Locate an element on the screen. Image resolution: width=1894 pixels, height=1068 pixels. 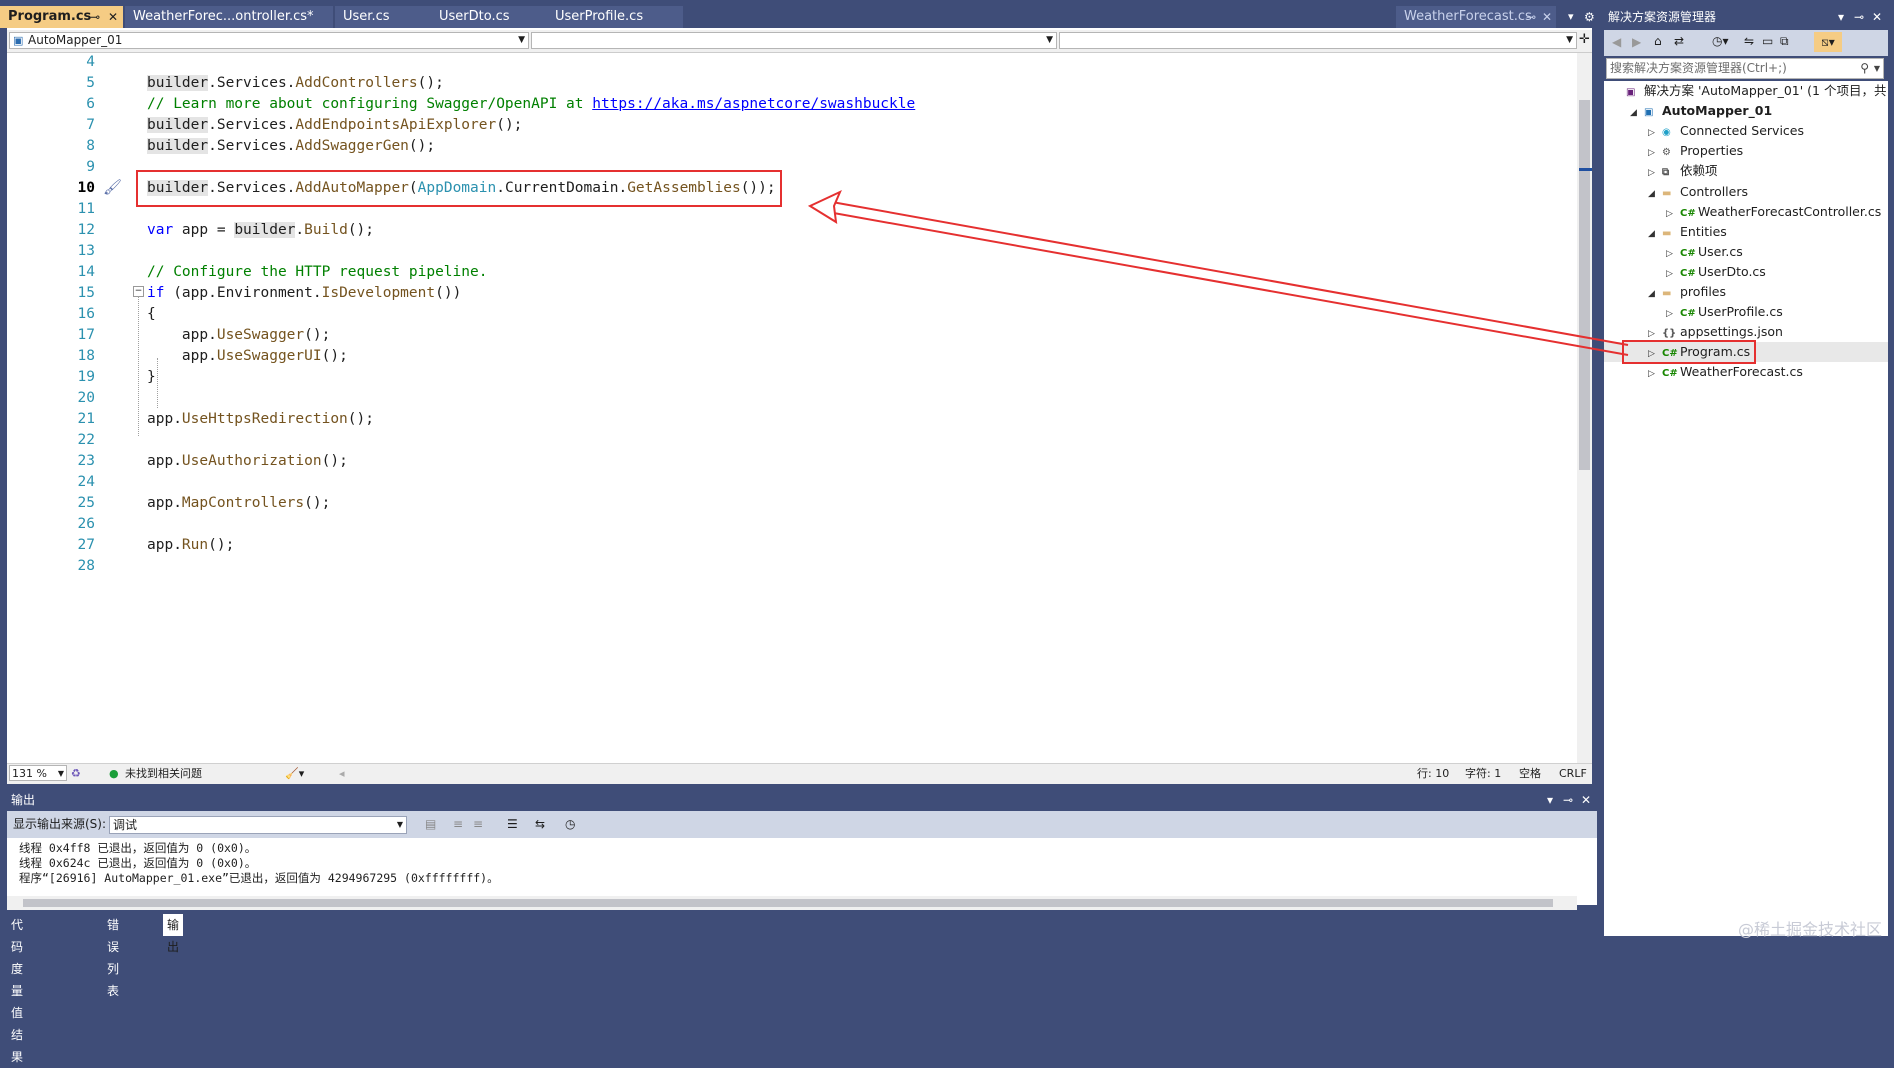
annotation-arrow is located at coordinates (1218, 272).